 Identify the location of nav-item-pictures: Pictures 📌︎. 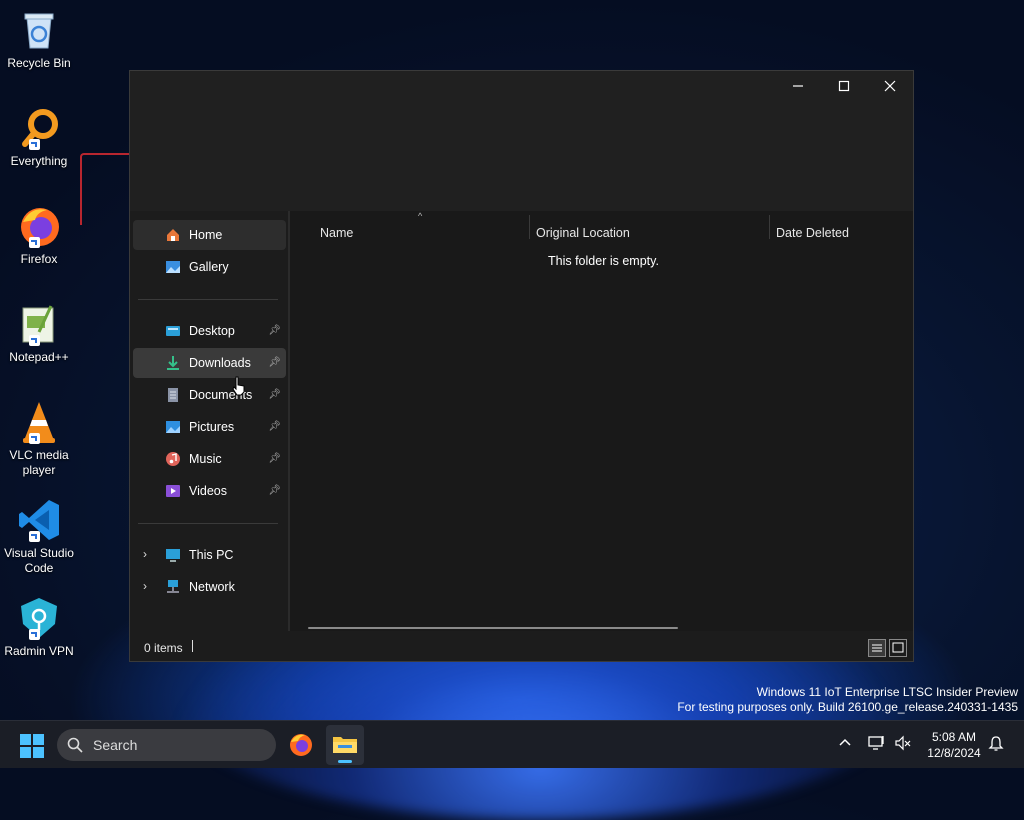
(209, 427).